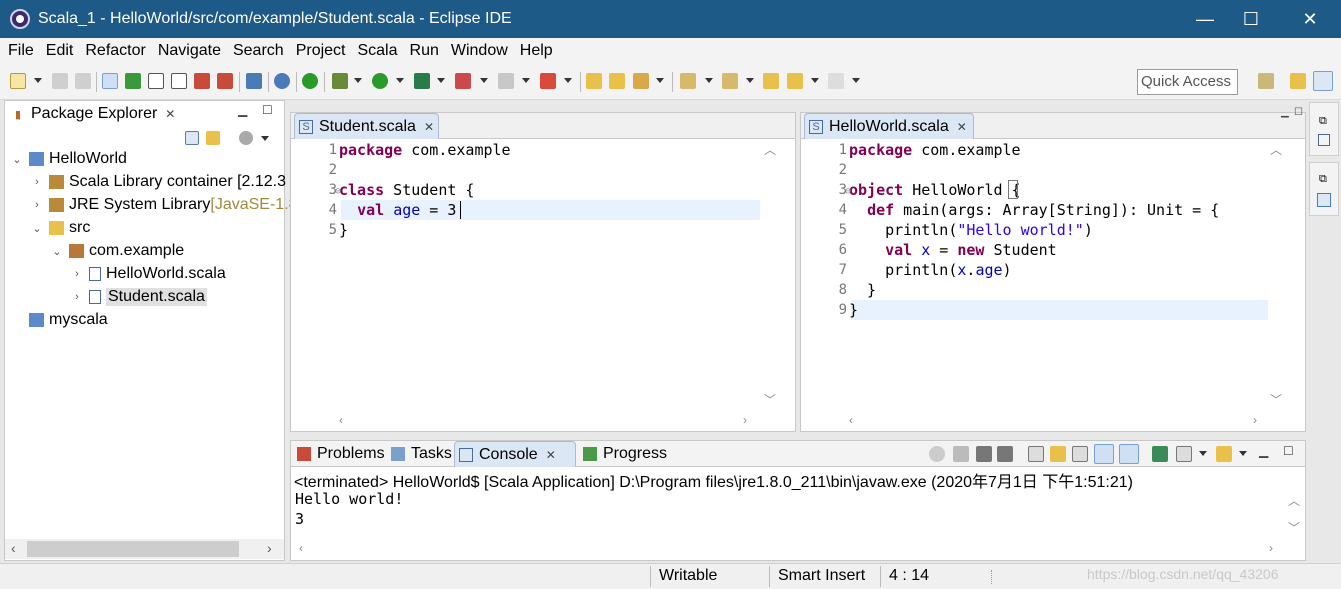 The height and width of the screenshot is (589, 1341). I want to click on previous-annotation-icon, so click(730, 81).